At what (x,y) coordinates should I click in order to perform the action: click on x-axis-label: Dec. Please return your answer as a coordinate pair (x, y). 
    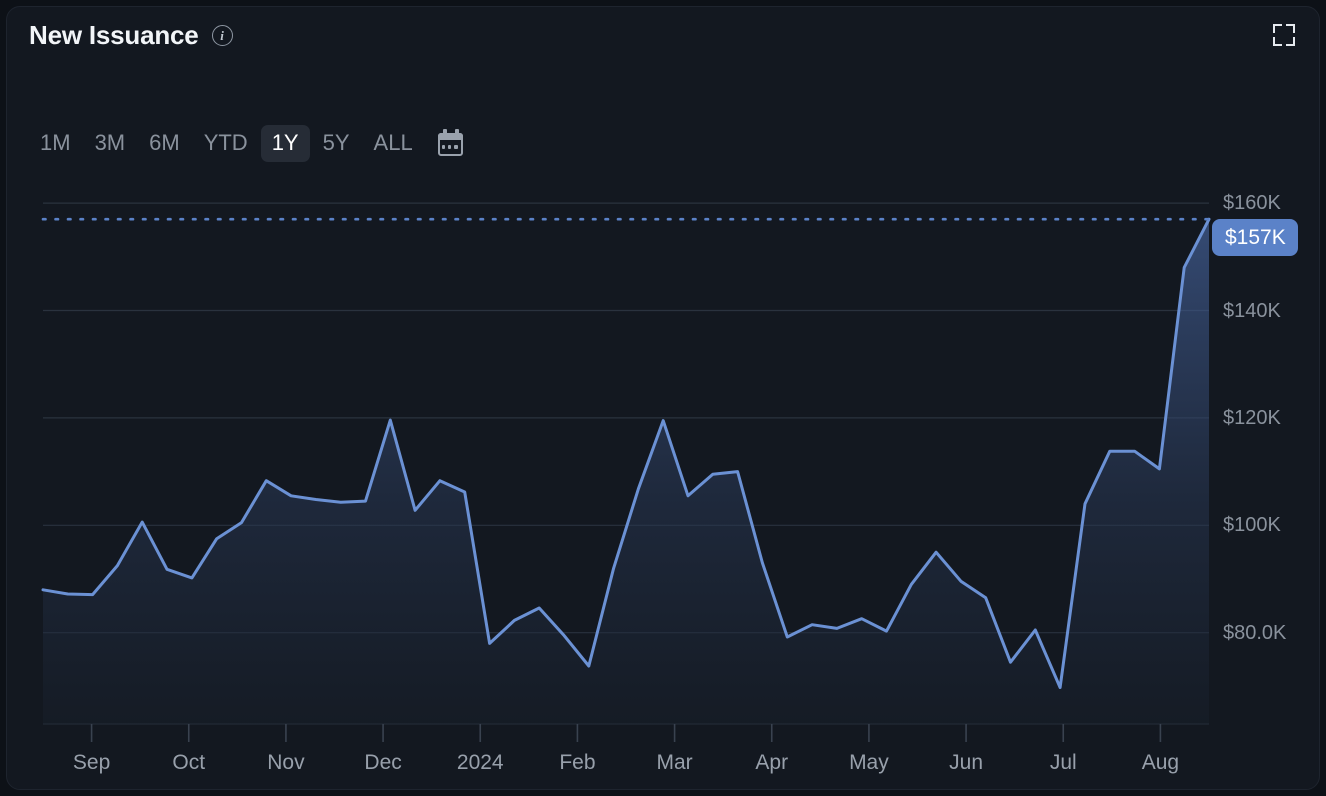
    Looking at the image, I should click on (383, 762).